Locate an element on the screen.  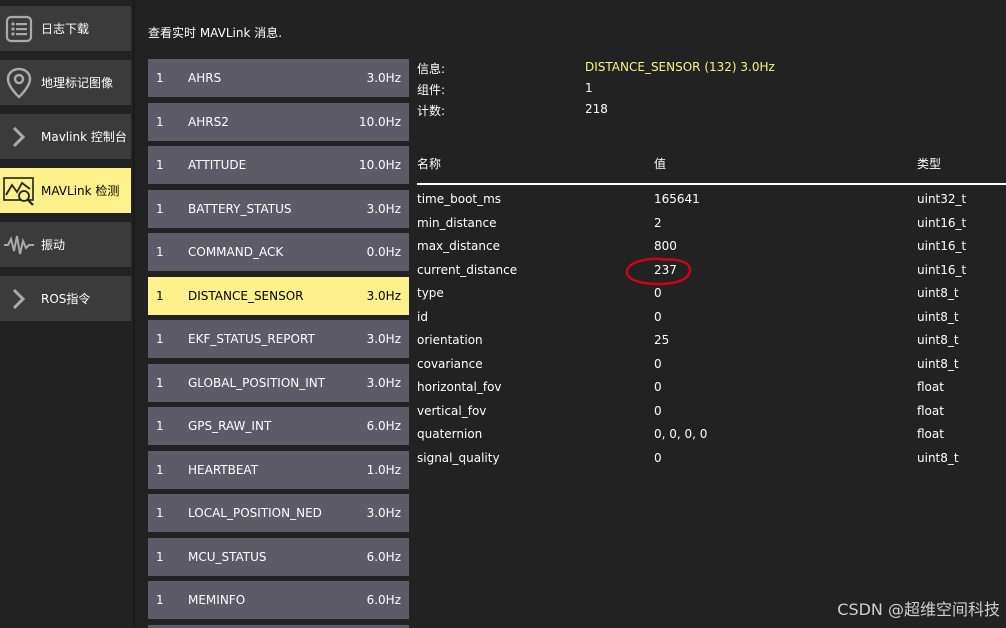
message-row: 1 LOCAL_POSITION_NED 3.0Hz is located at coordinates (278, 513).